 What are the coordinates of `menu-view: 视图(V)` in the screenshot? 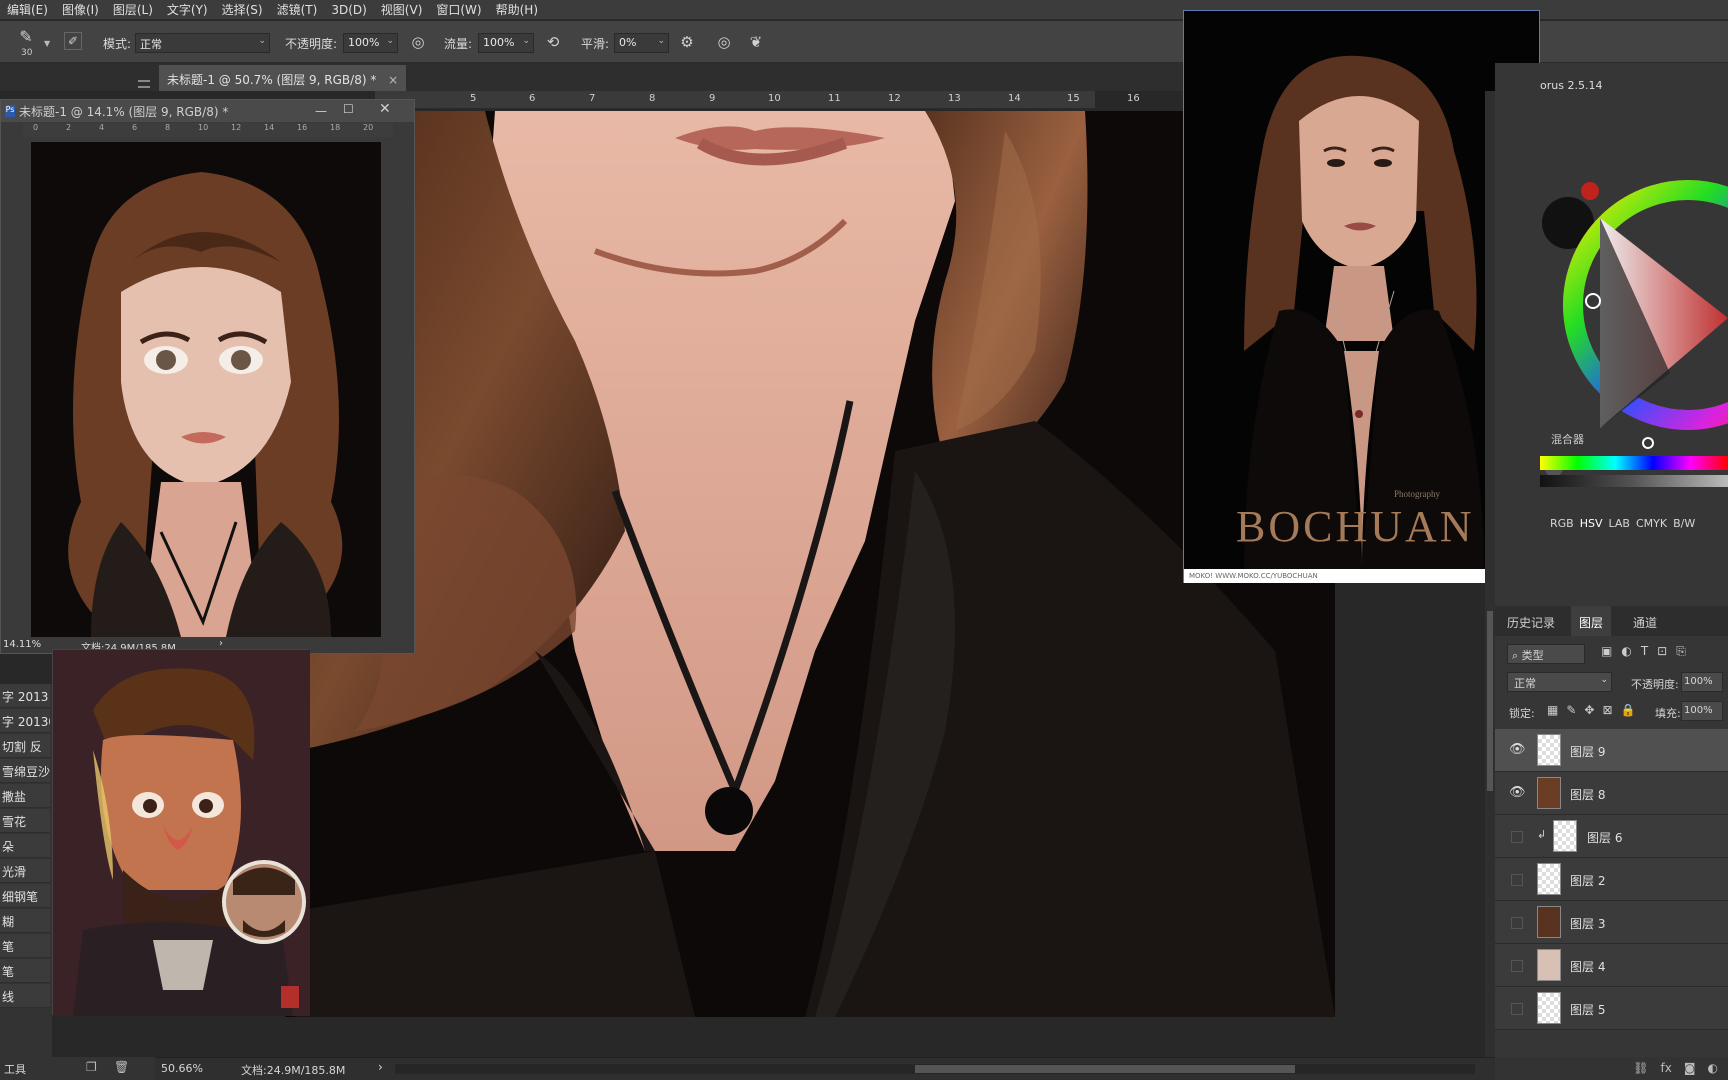 It's located at (402, 9).